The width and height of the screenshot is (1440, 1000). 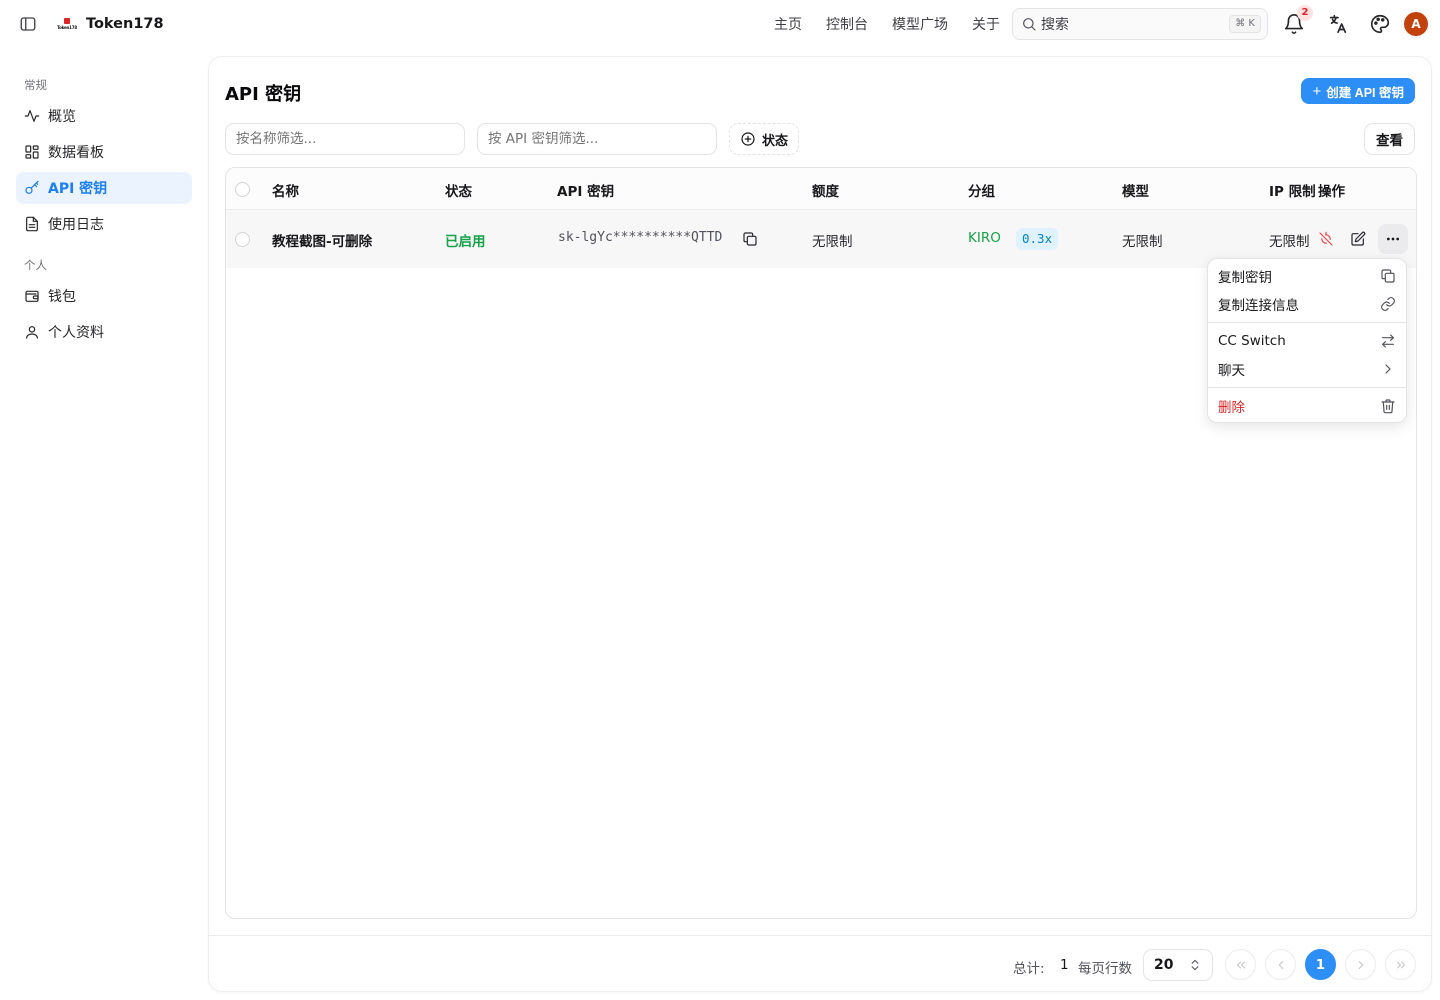 What do you see at coordinates (104, 296) in the screenshot?
I see `sidebar-item-wallet: 钱包` at bounding box center [104, 296].